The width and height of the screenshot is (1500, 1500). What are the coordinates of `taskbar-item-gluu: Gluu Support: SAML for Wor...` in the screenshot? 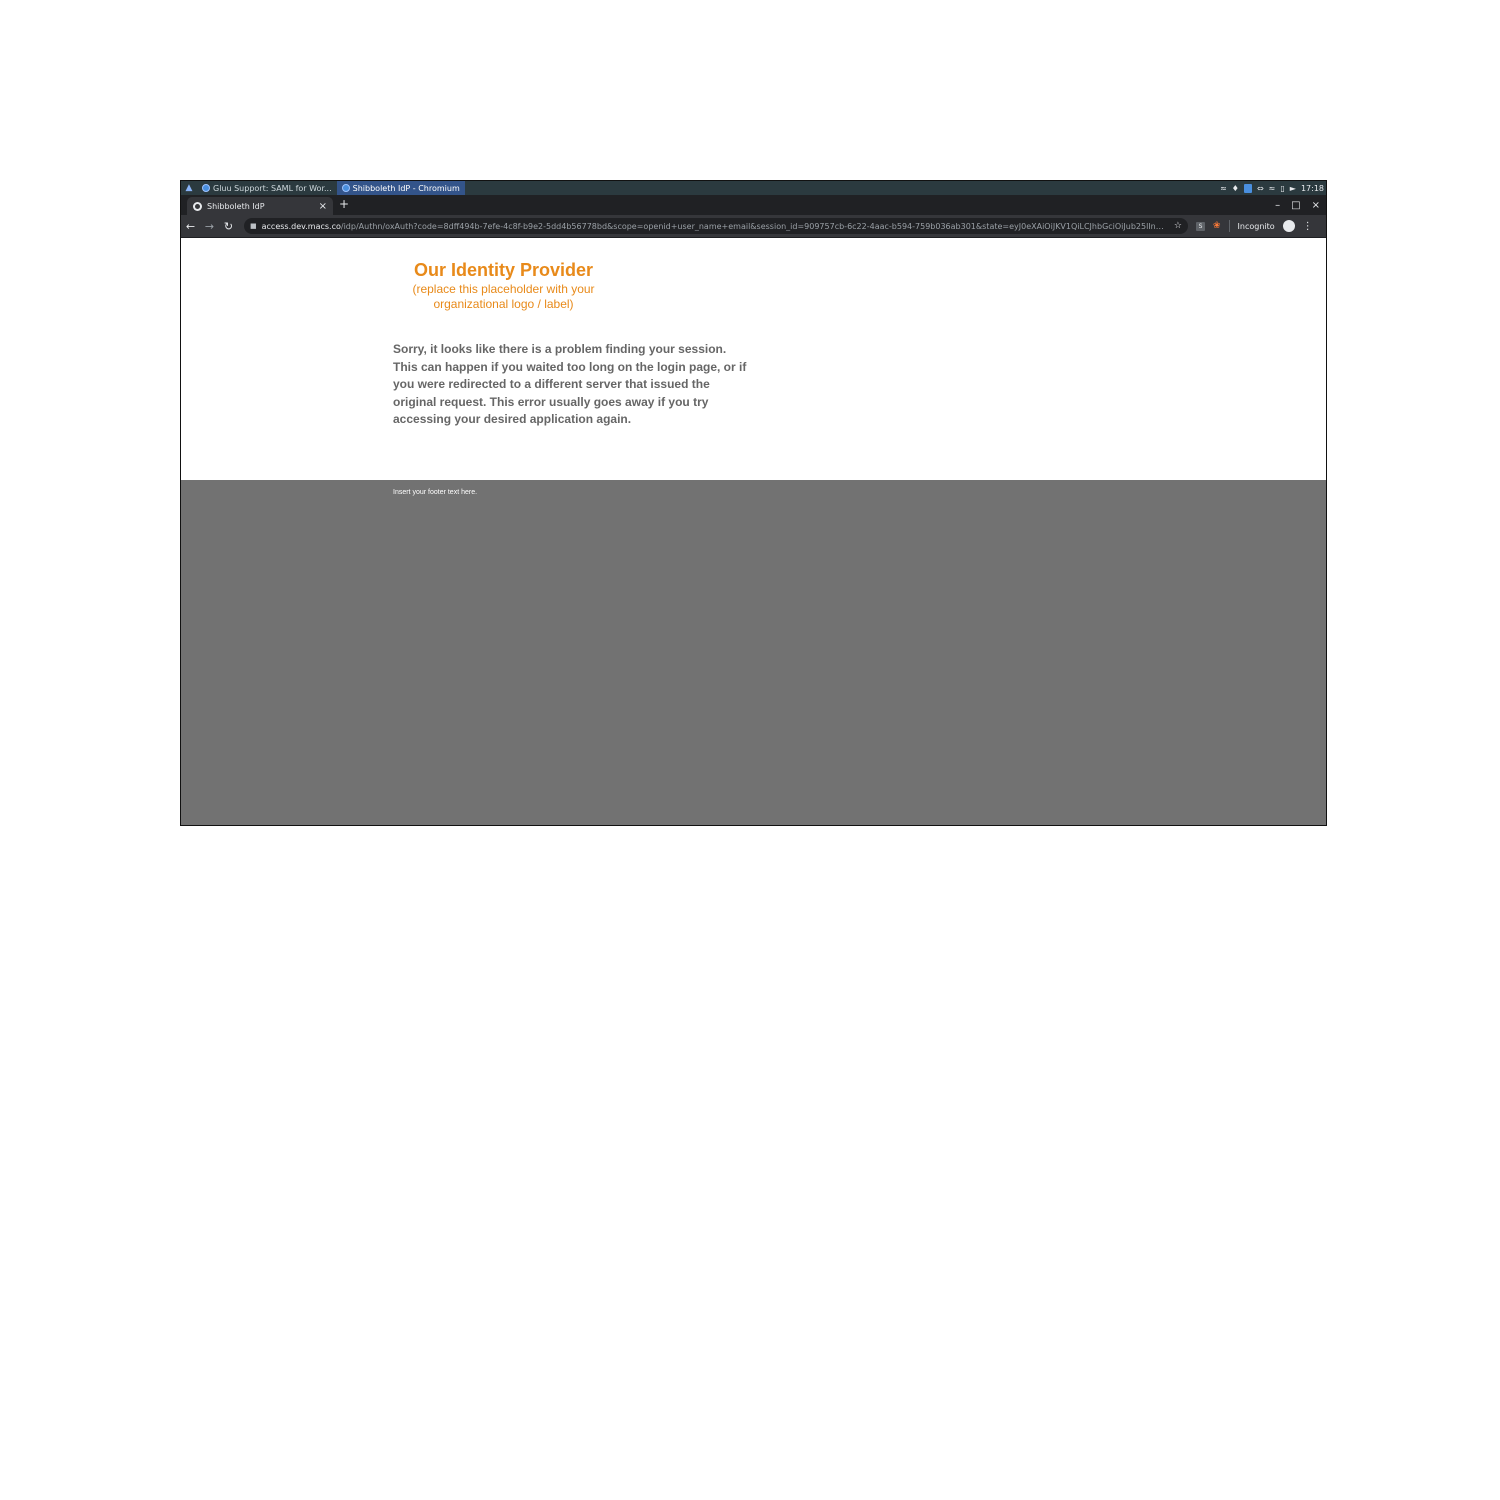 It's located at (267, 188).